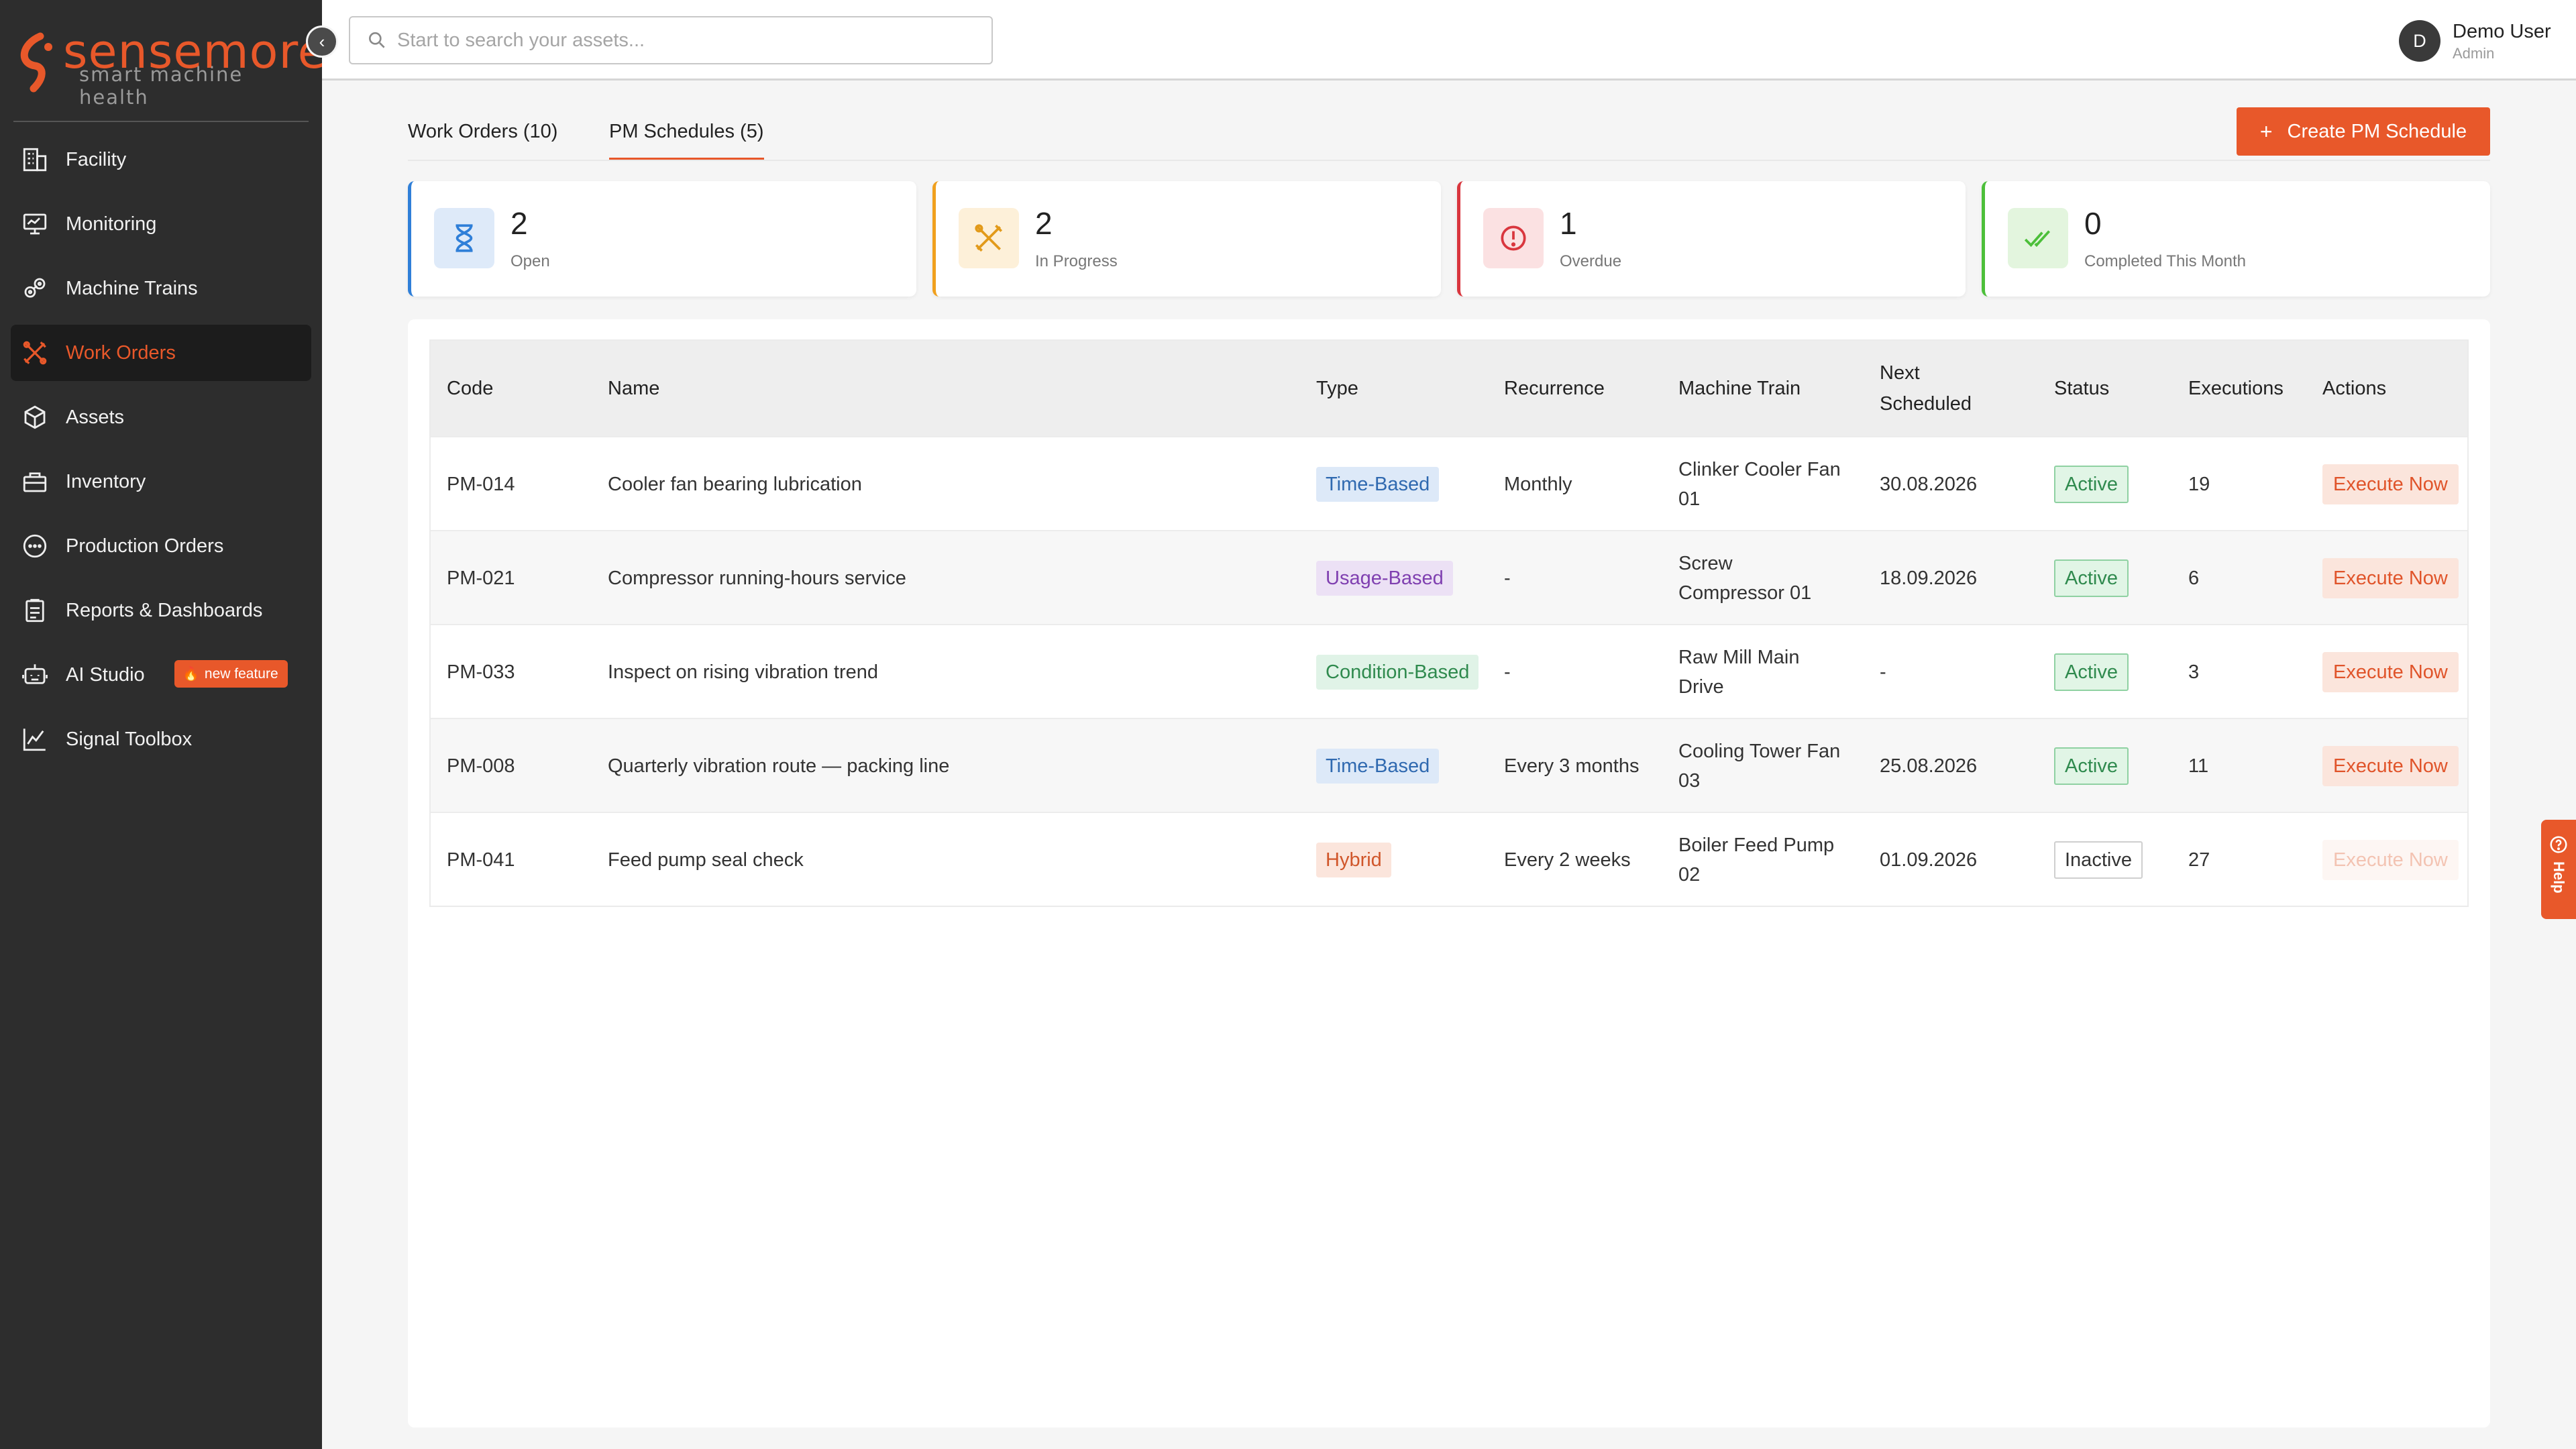 Image resolution: width=2576 pixels, height=1449 pixels. What do you see at coordinates (1739, 672) in the screenshot?
I see `cell-machine-train: Raw Mill Main Drive` at bounding box center [1739, 672].